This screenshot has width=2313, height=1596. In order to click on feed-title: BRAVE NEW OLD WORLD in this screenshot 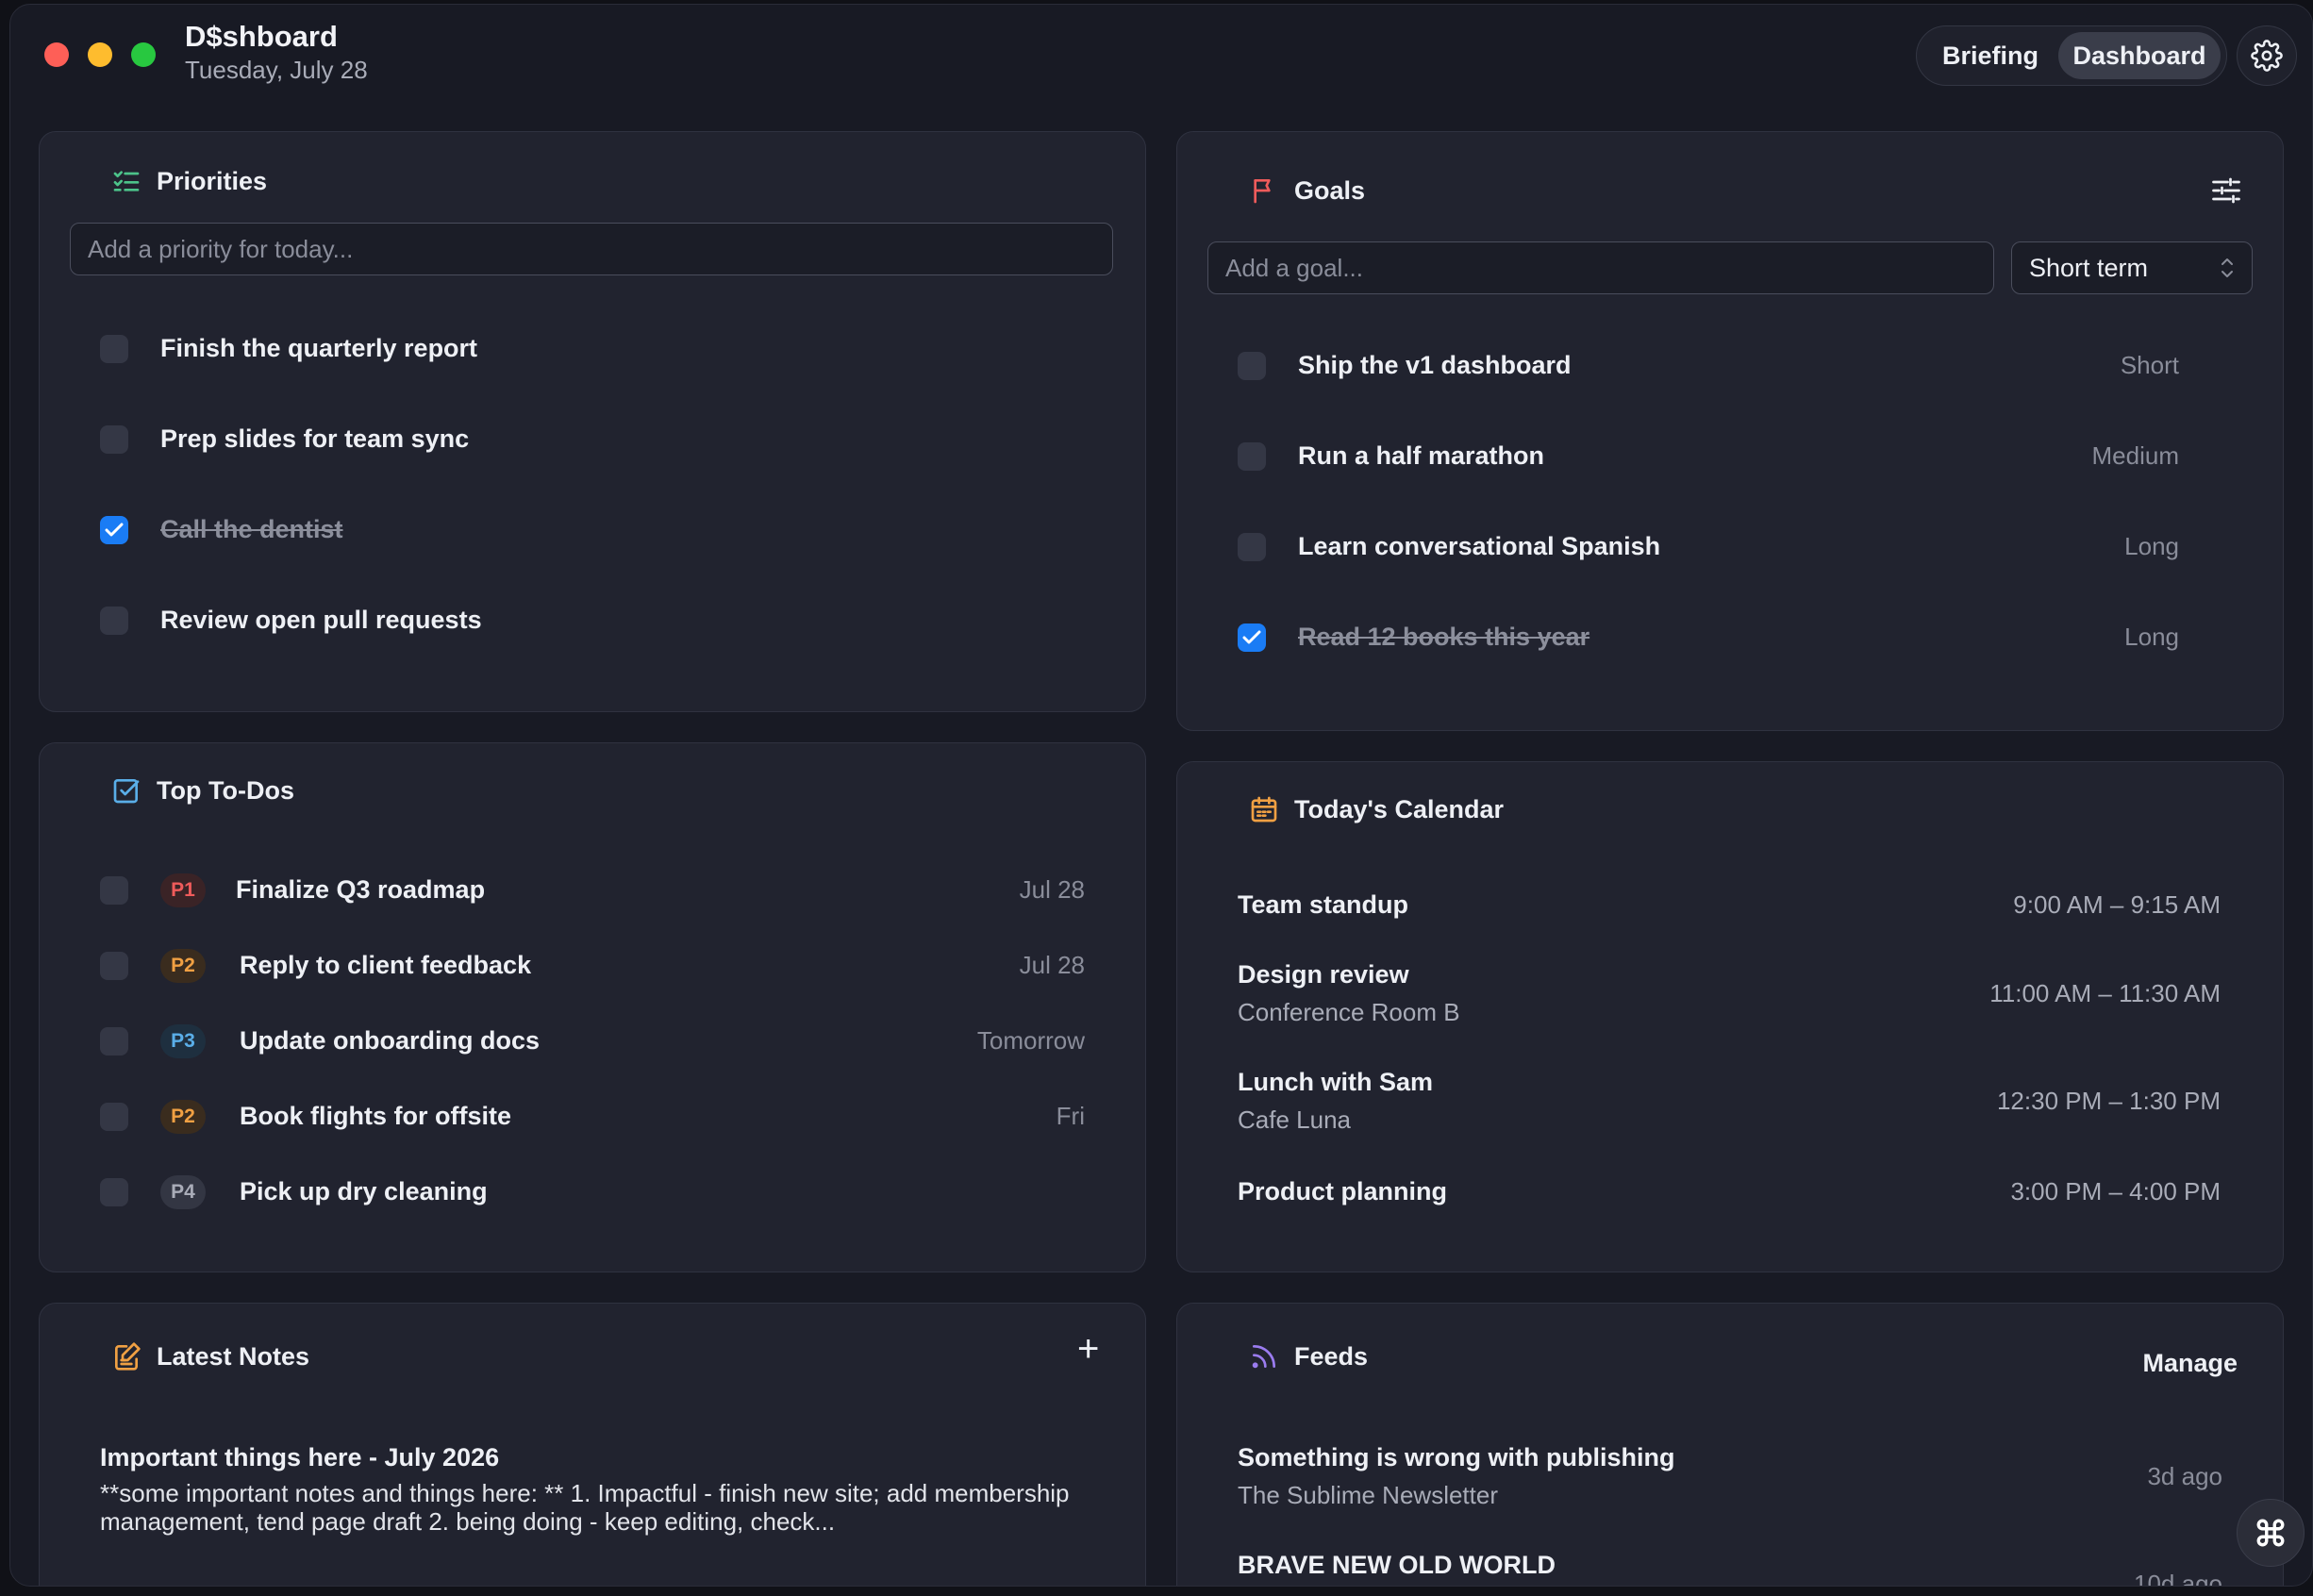, I will do `click(1397, 1565)`.